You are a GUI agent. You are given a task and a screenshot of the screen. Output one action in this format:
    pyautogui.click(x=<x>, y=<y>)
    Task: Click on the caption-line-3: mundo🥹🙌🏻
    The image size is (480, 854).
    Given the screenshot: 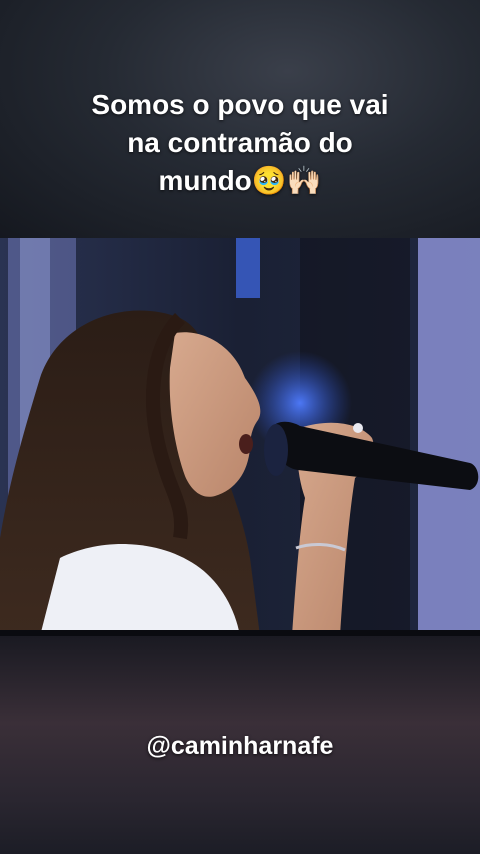 What is the action you would take?
    pyautogui.click(x=240, y=180)
    